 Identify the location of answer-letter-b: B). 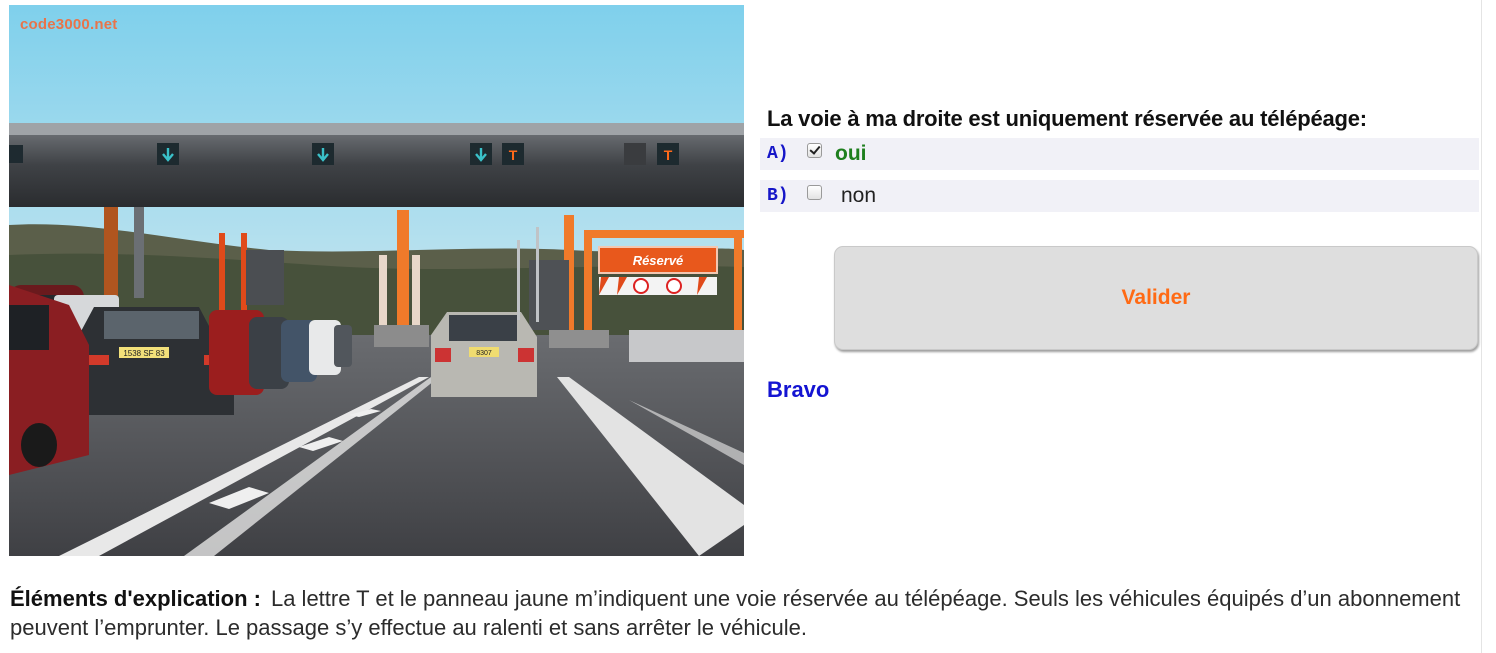
(778, 196).